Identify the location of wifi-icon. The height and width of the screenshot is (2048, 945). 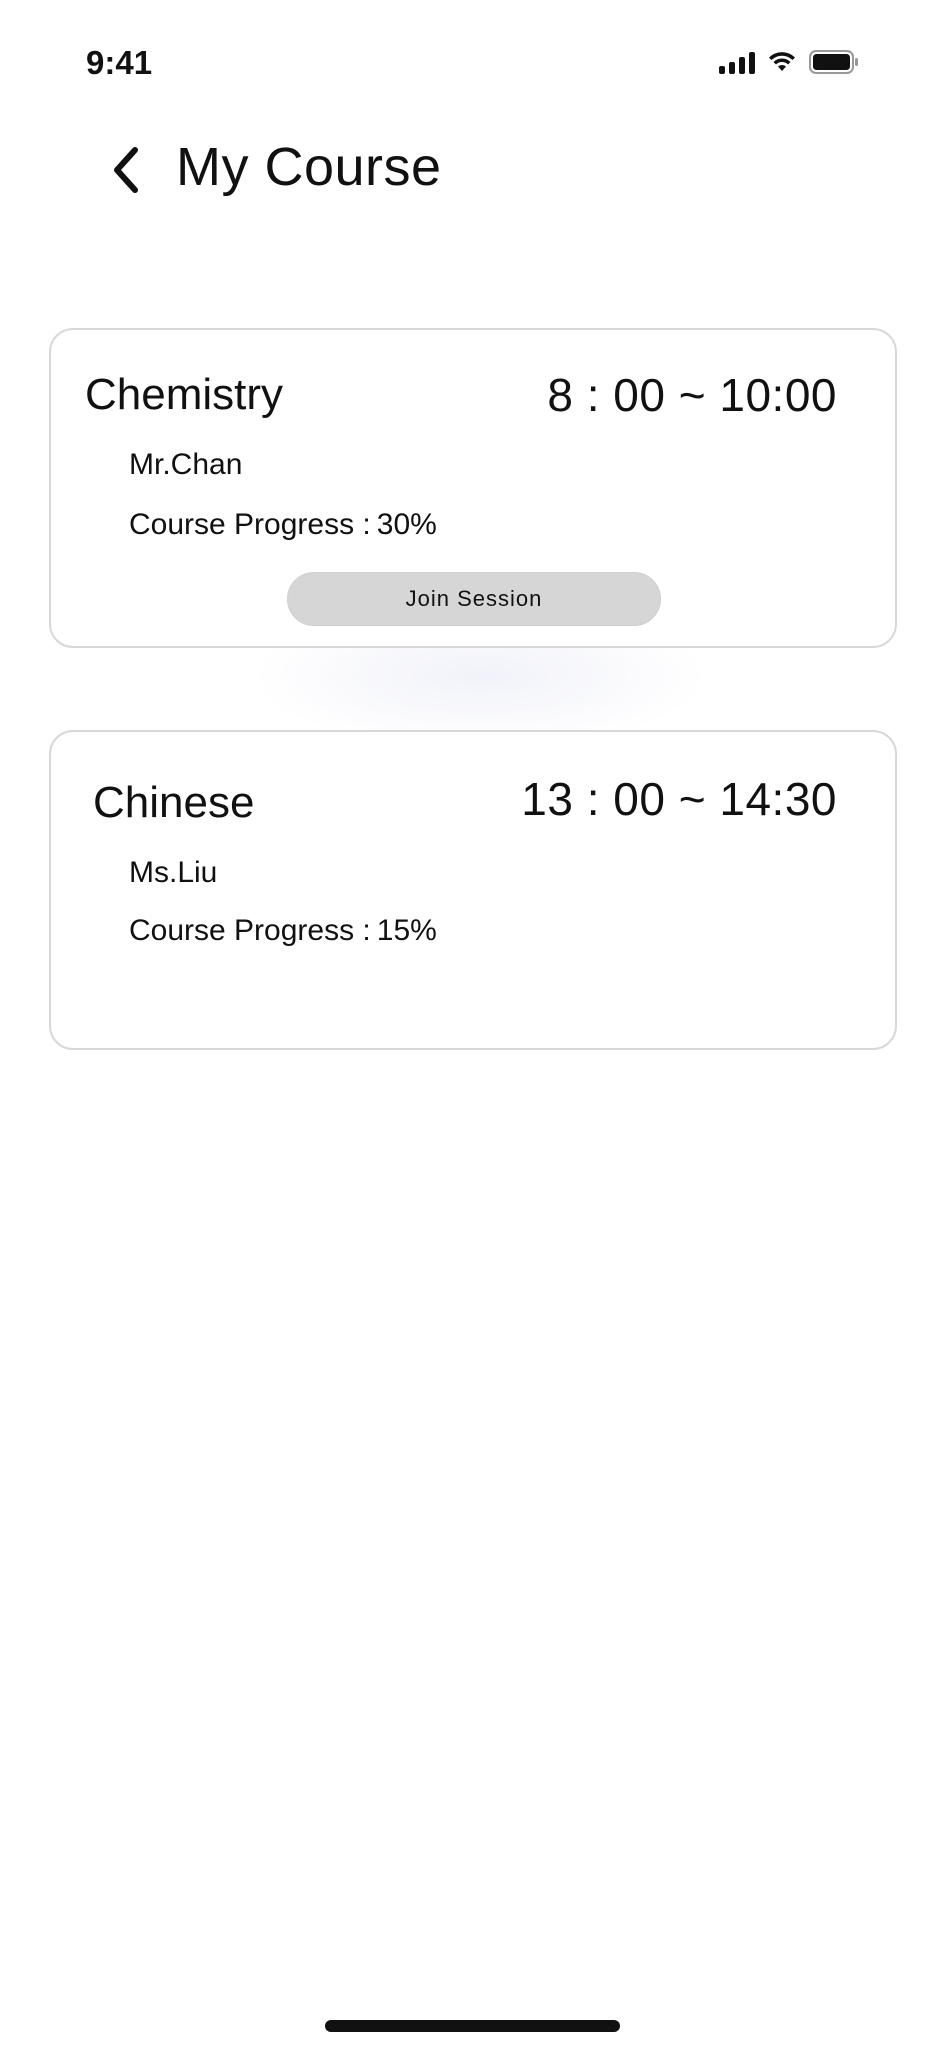
(782, 62).